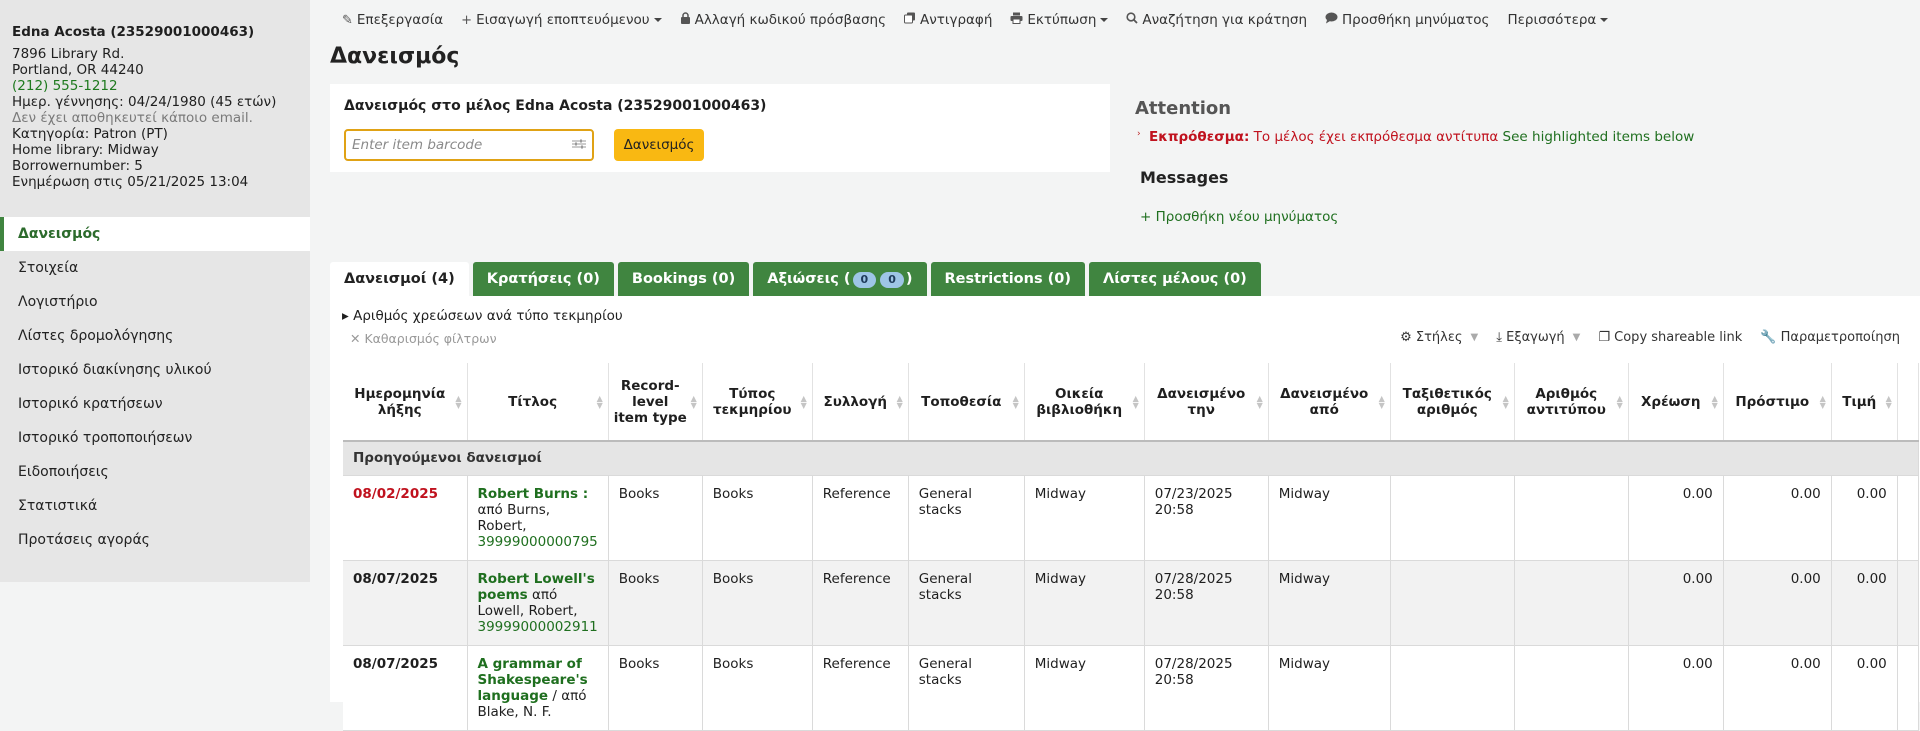  I want to click on col-call-number: Ταξιθετικός αριθμός ▲ ▼, so click(1452, 402).